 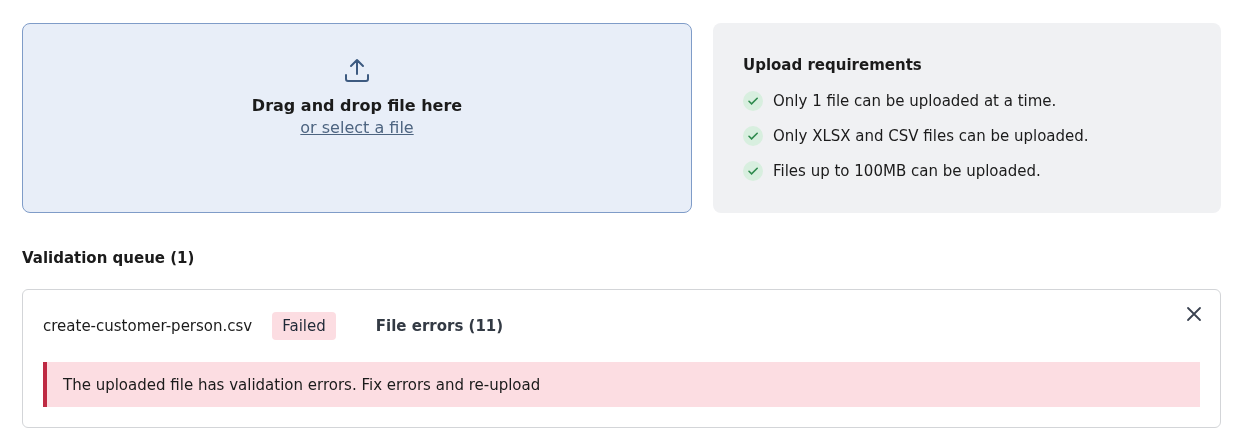 What do you see at coordinates (357, 70) in the screenshot?
I see `upload-icon` at bounding box center [357, 70].